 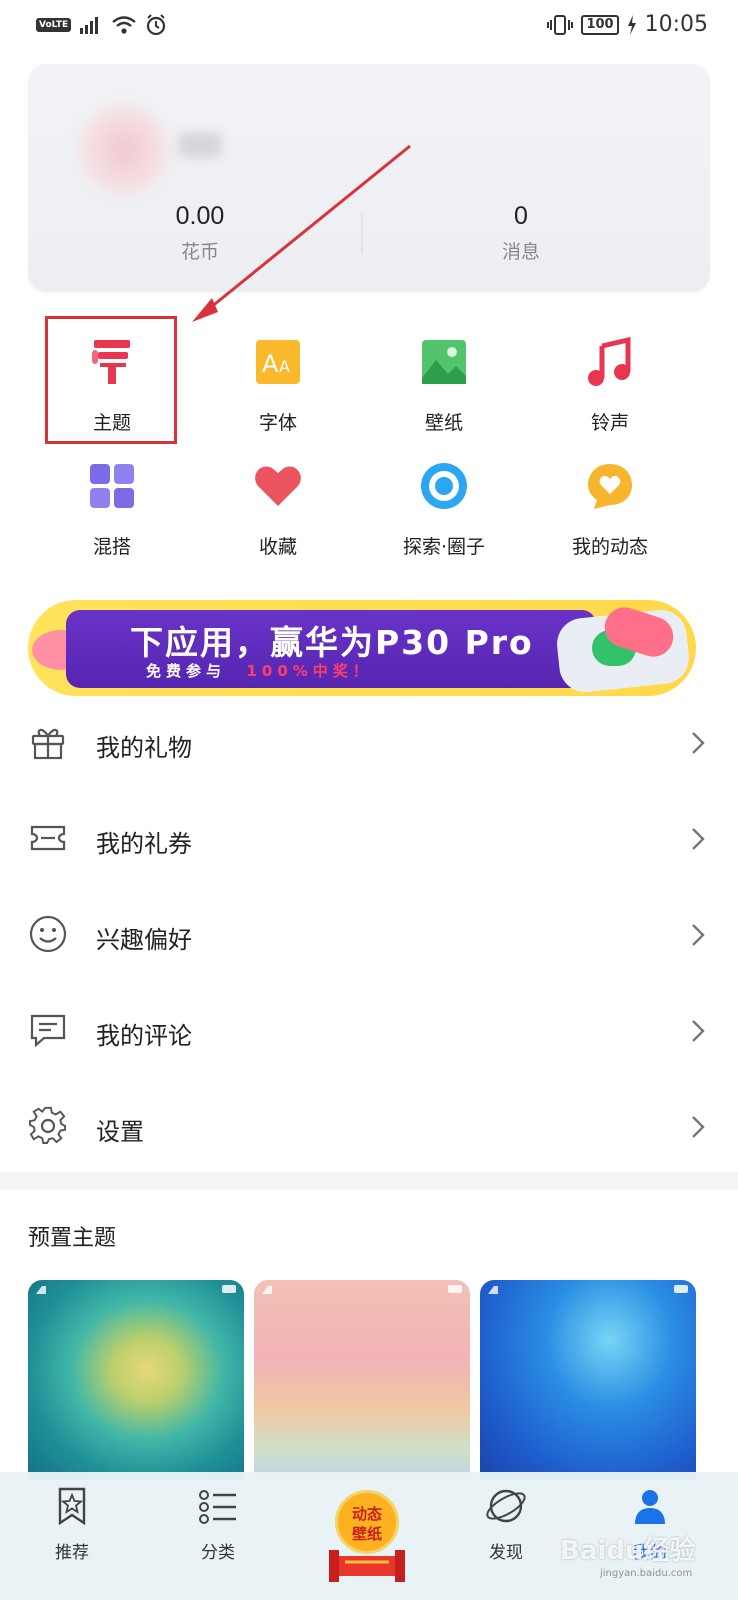 I want to click on menu-label: 我的礼券, so click(x=144, y=844).